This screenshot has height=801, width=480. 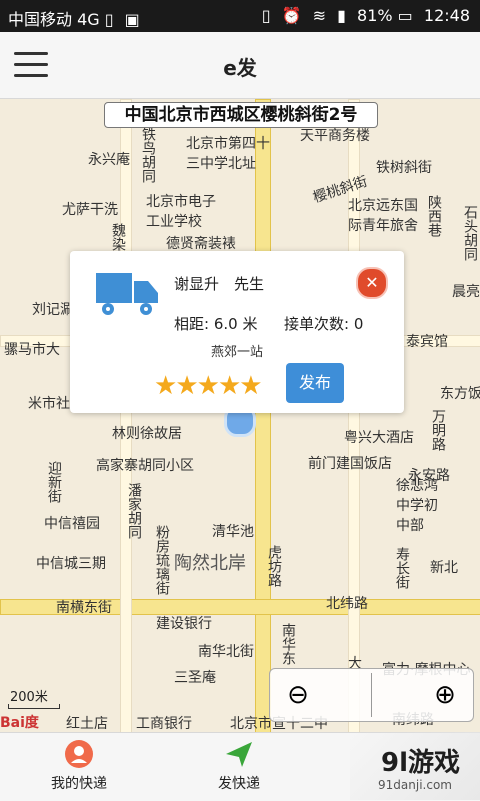 I want to click on poi-label: 高家寨胡同小区, so click(x=145, y=466).